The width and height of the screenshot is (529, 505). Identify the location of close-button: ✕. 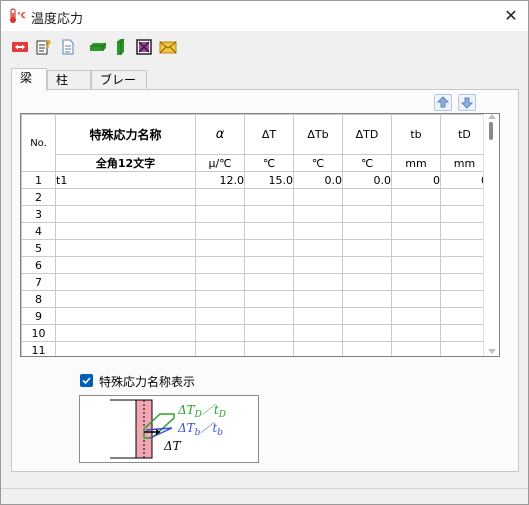
(511, 16).